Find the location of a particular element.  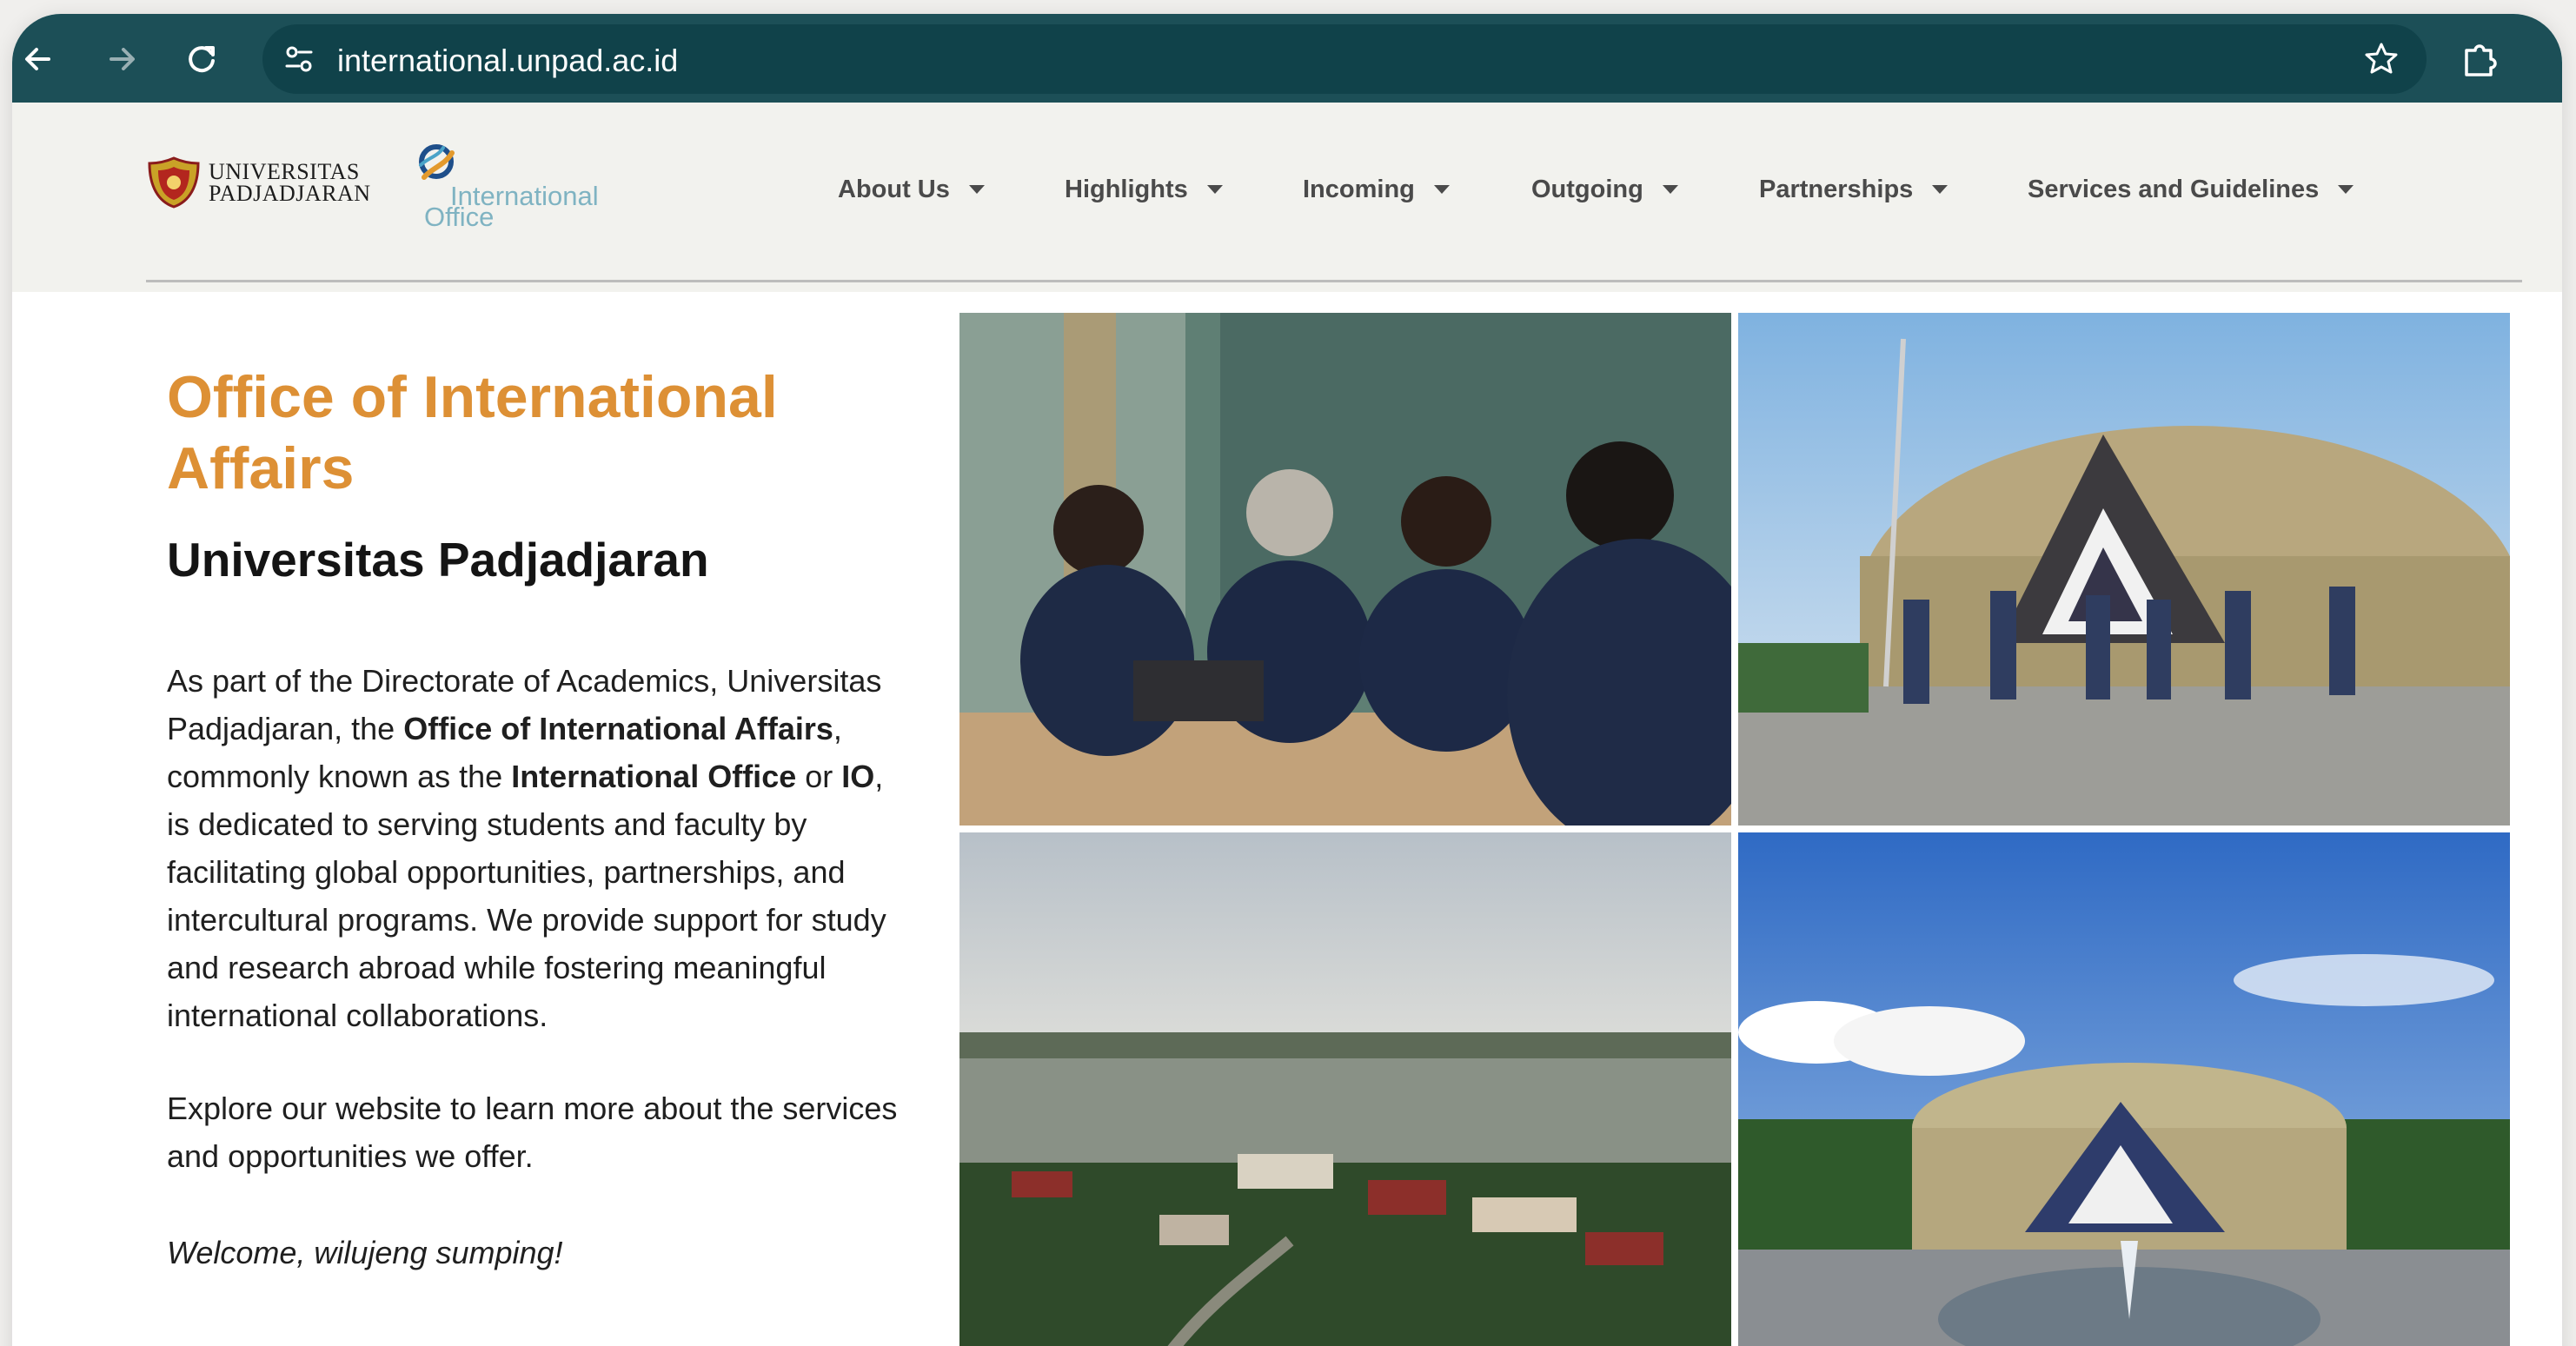

photo-campus-building is located at coordinates (2124, 569).